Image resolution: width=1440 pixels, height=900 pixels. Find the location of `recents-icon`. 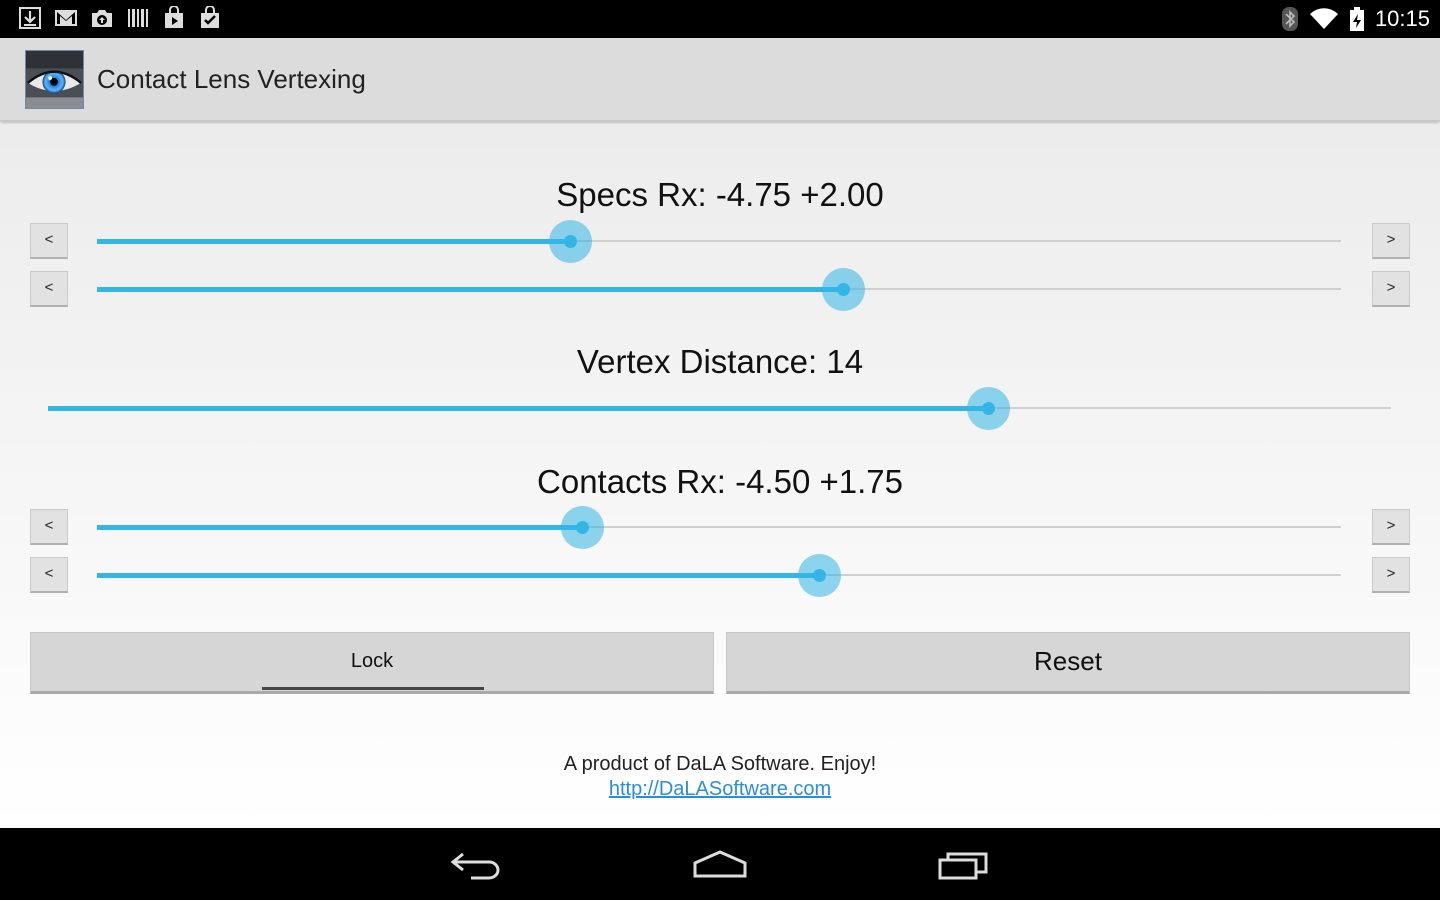

recents-icon is located at coordinates (964, 864).